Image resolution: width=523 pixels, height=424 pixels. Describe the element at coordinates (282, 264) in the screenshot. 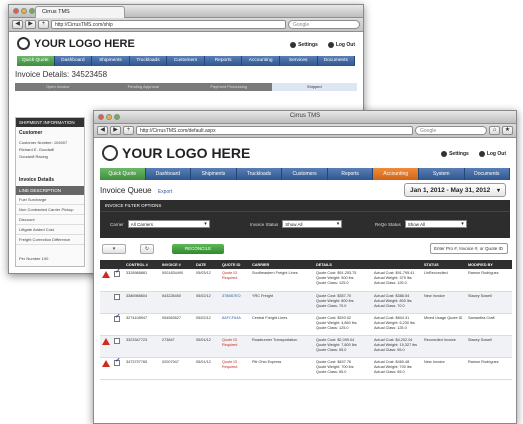

I see `col-header: CARRIER` at that location.